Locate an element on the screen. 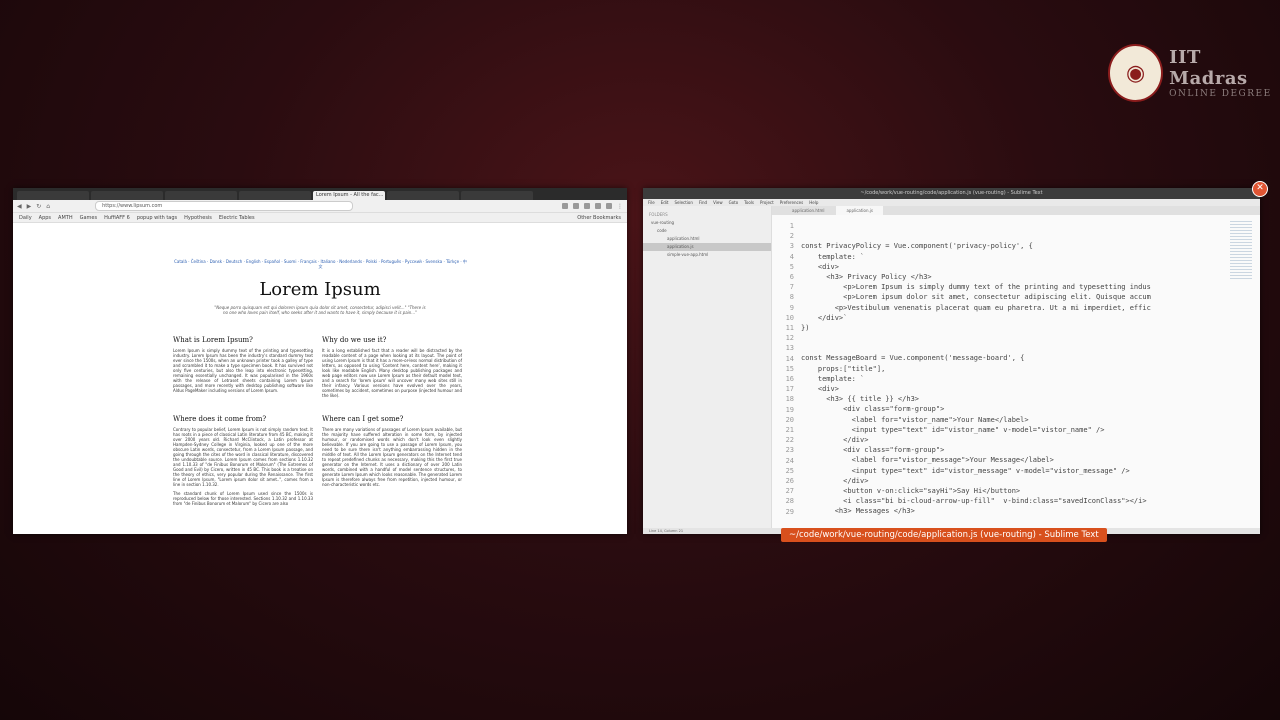  code-line: template: ` is located at coordinates (833, 256).